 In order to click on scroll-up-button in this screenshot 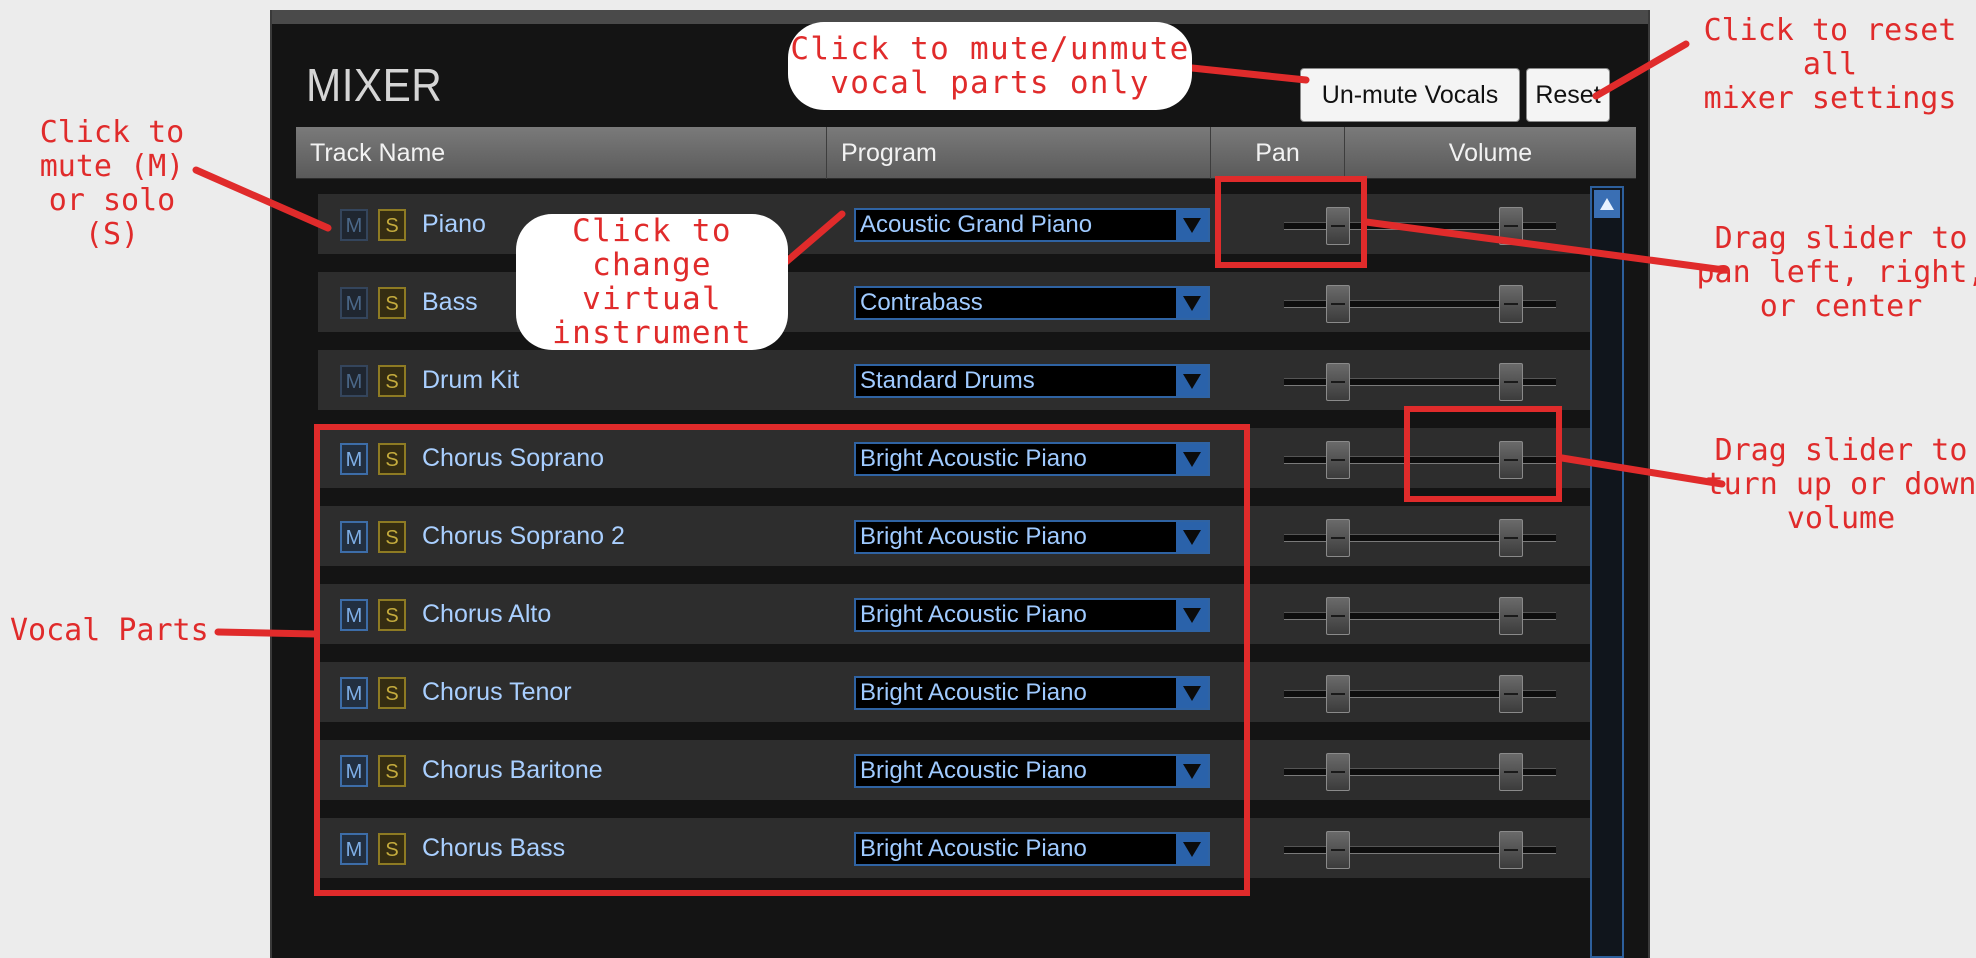, I will do `click(1607, 204)`.